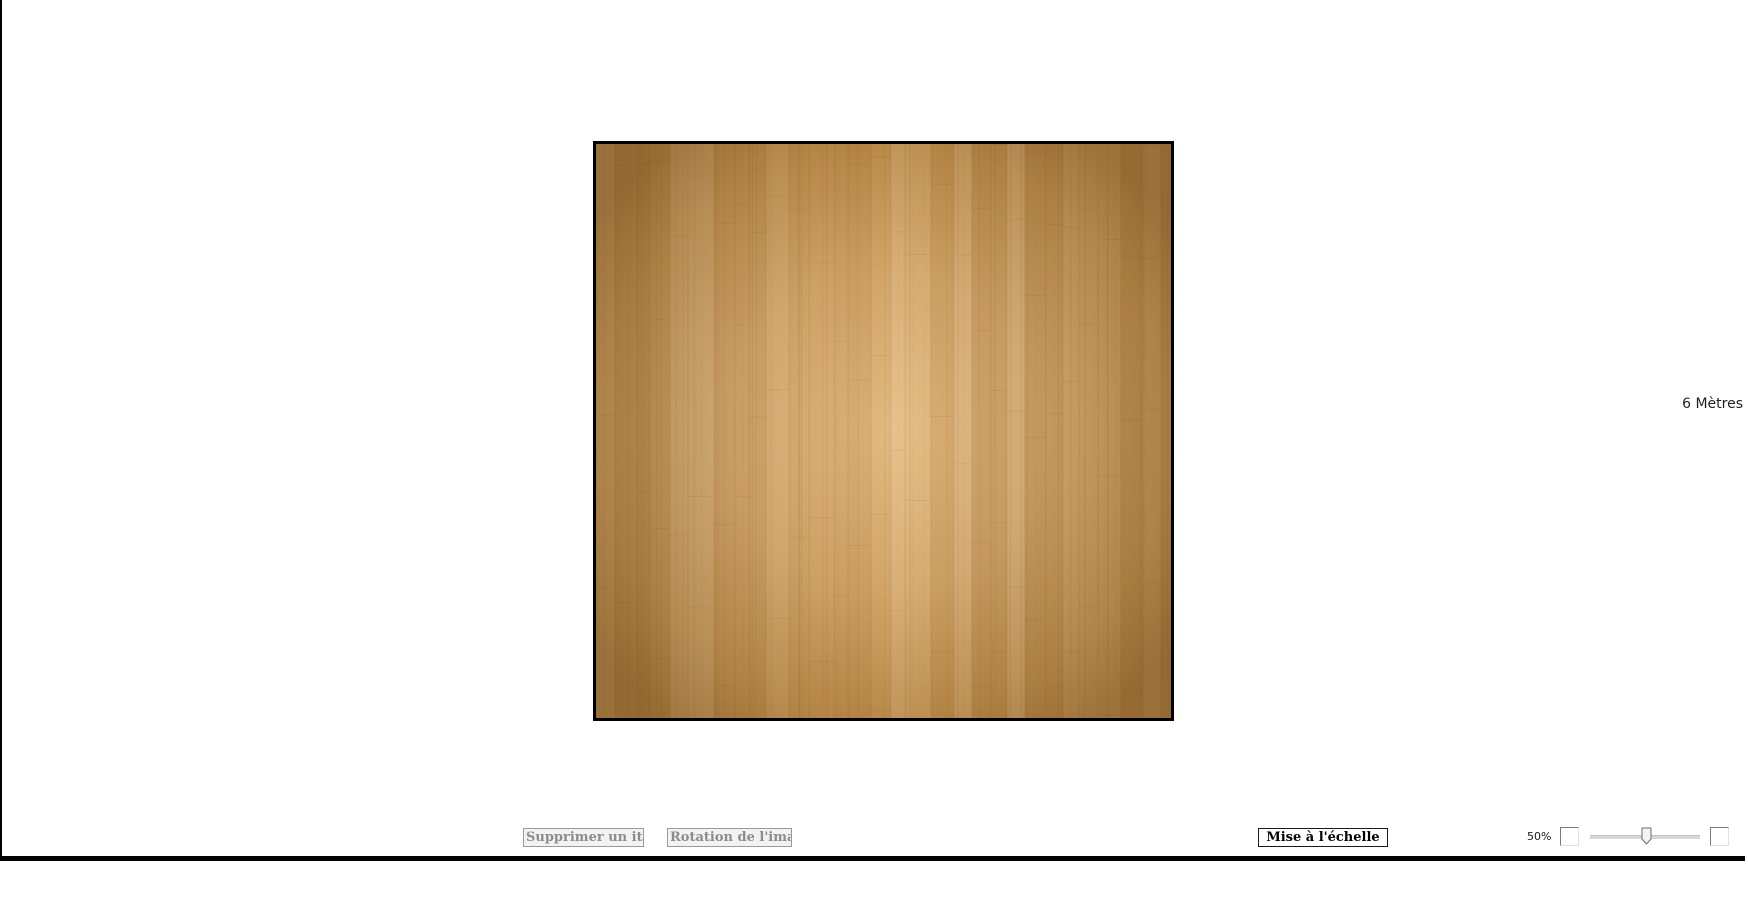 The image size is (1748, 921). What do you see at coordinates (1323, 837) in the screenshot?
I see `scale-button: Mise à l'échelle` at bounding box center [1323, 837].